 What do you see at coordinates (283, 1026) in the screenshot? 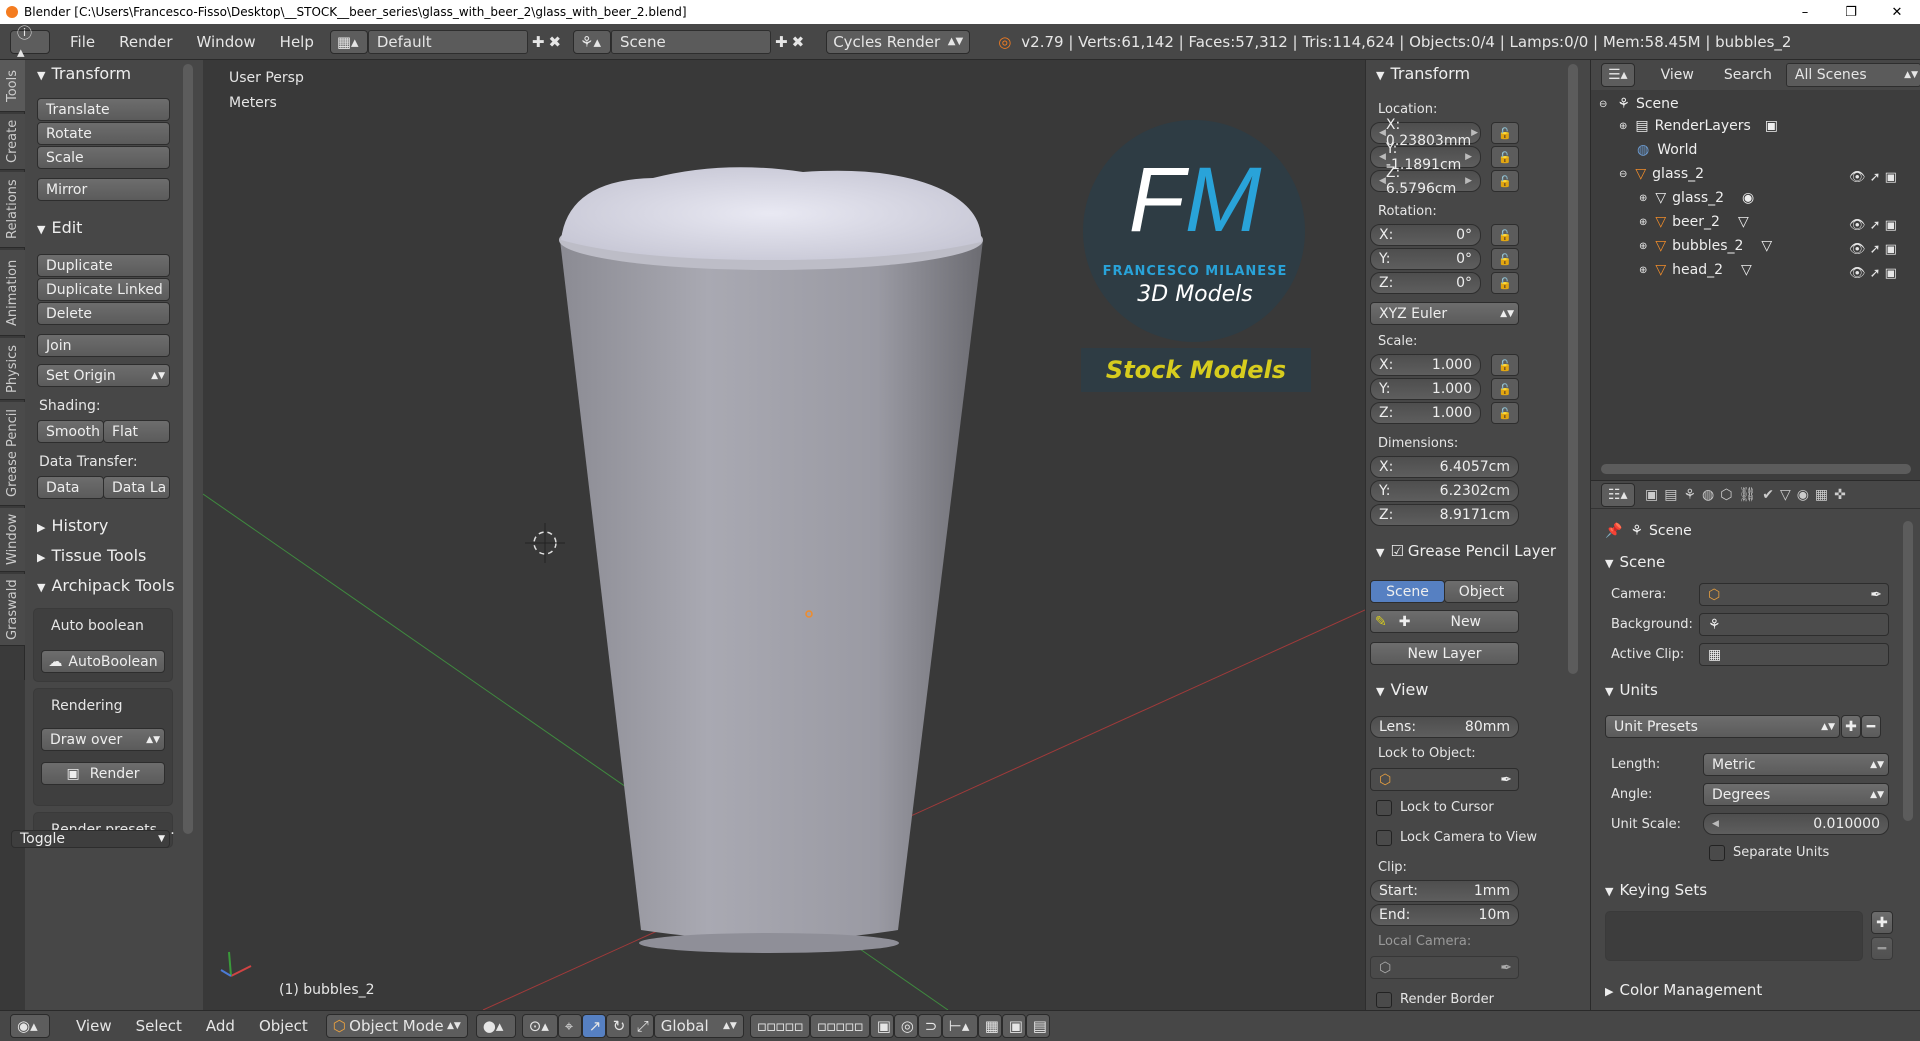
I see `viewport-object-menu: Object` at bounding box center [283, 1026].